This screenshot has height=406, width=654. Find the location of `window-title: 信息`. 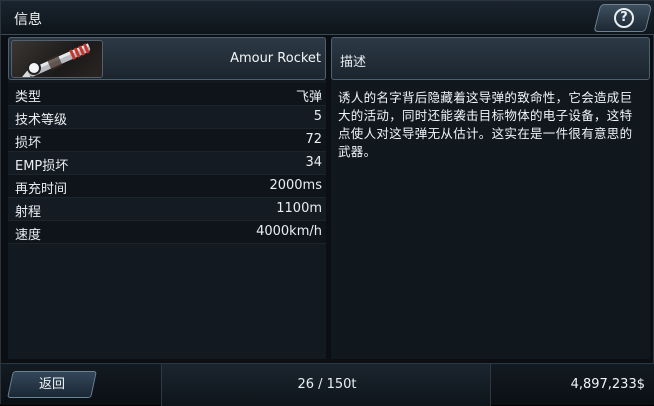

window-title: 信息 is located at coordinates (28, 20).